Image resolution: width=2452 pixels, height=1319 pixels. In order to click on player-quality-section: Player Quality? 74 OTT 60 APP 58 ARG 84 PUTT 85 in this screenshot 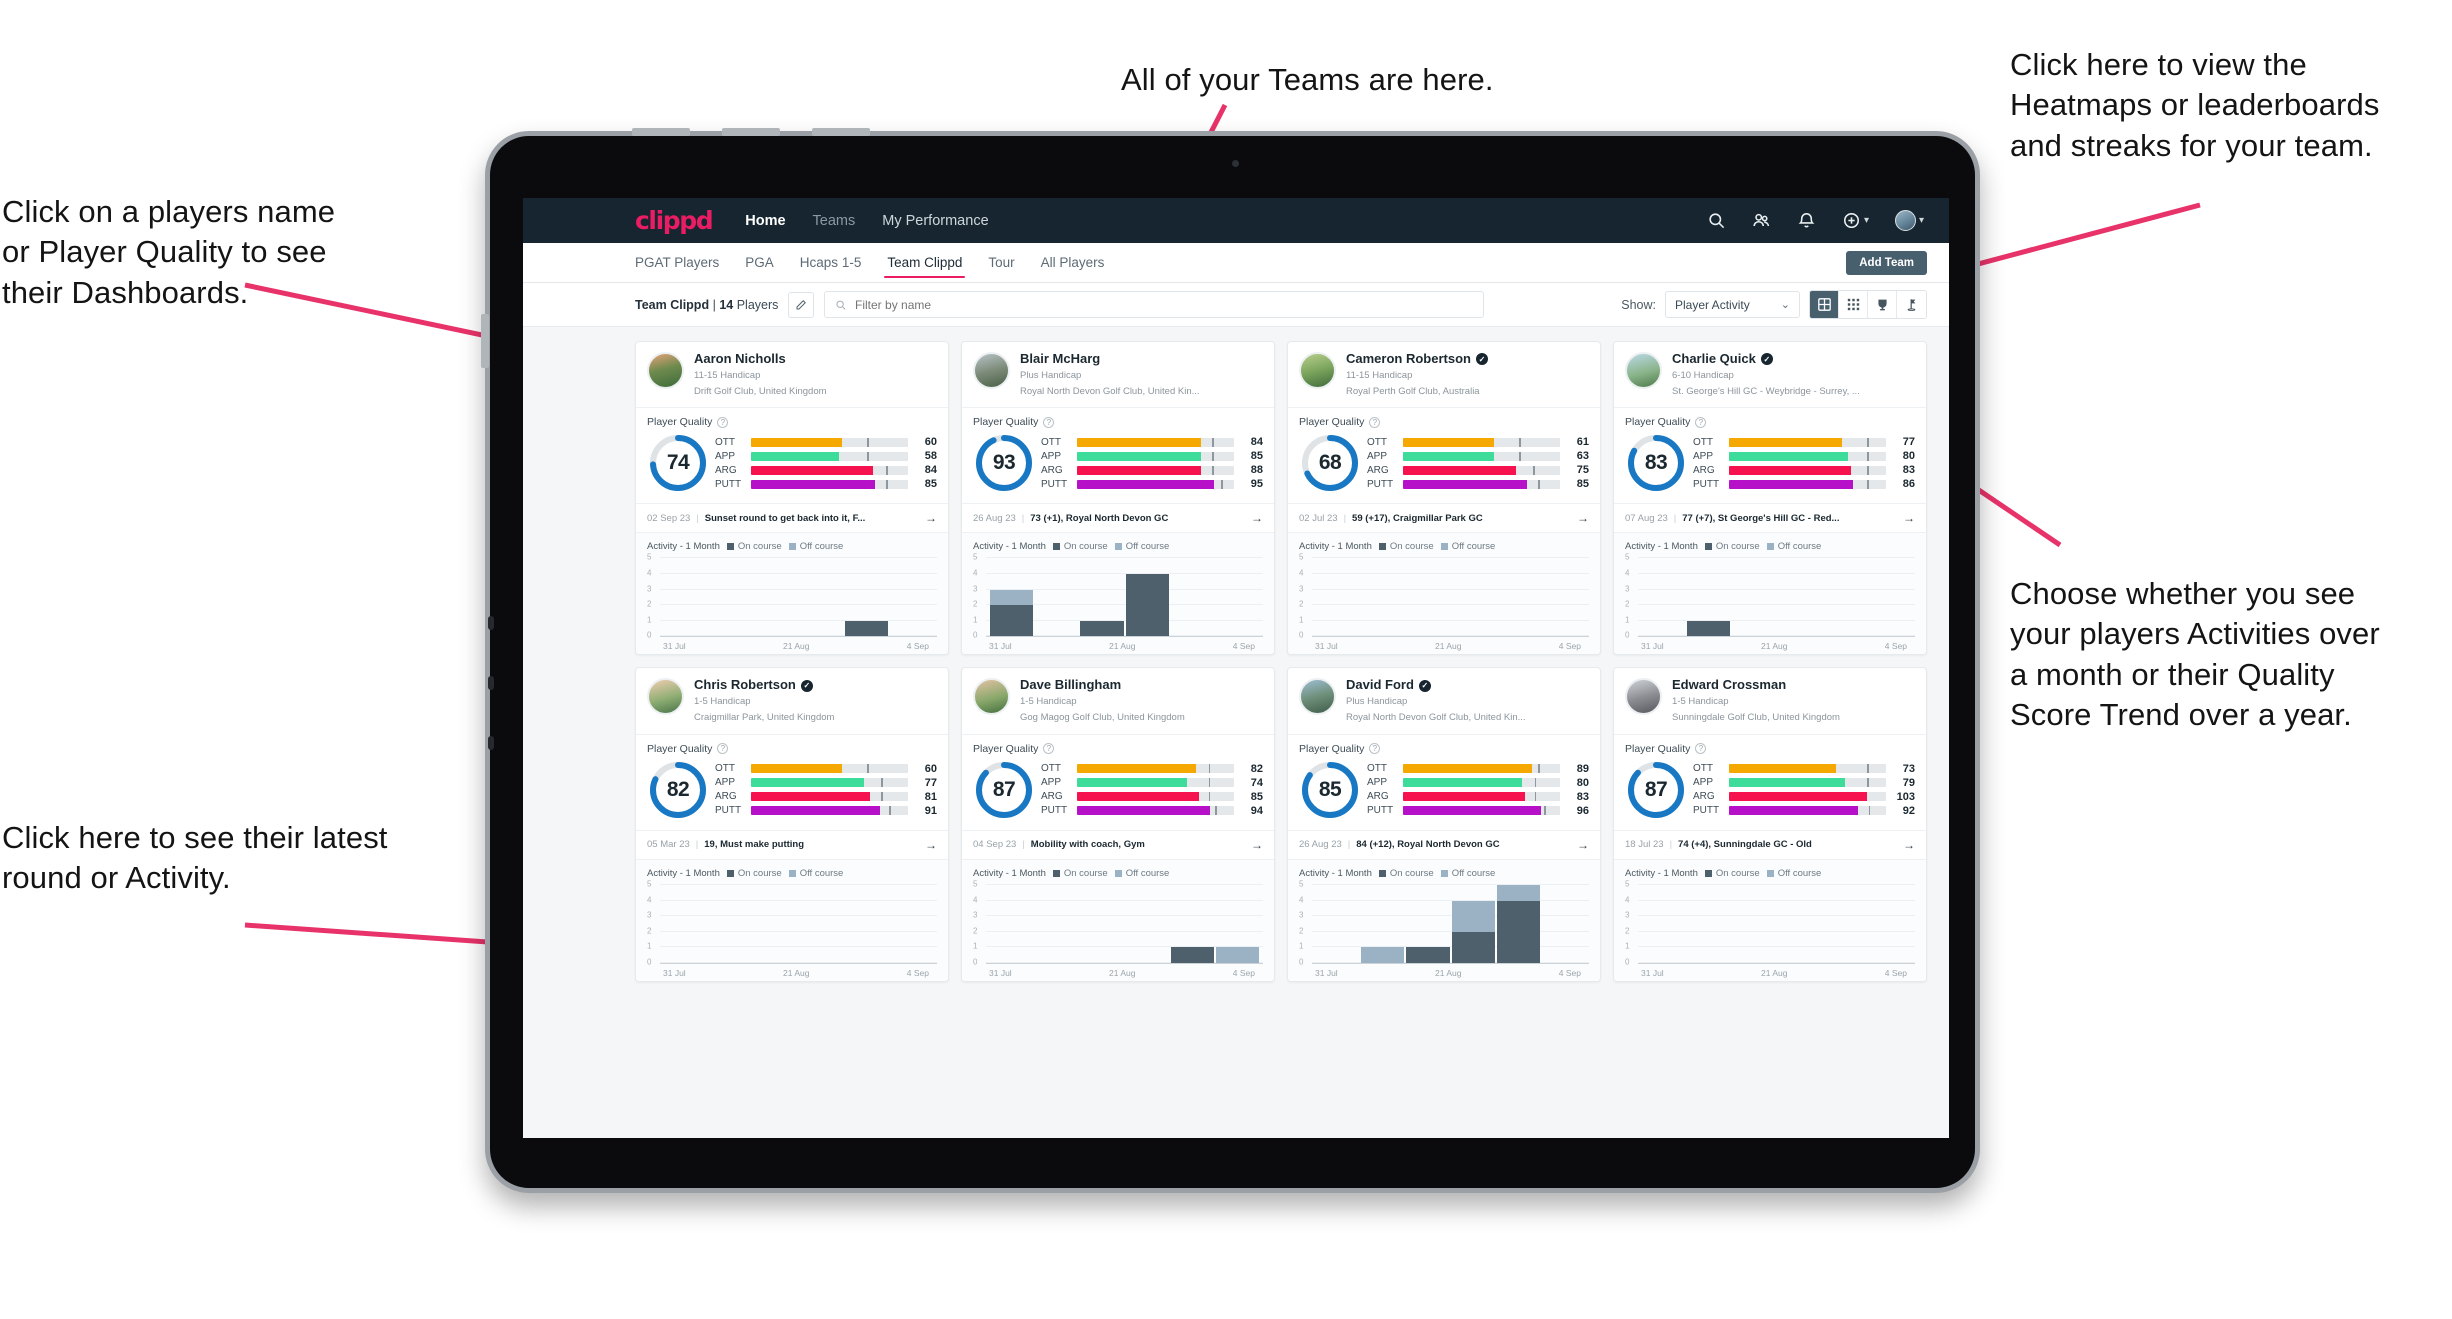, I will do `click(792, 455)`.